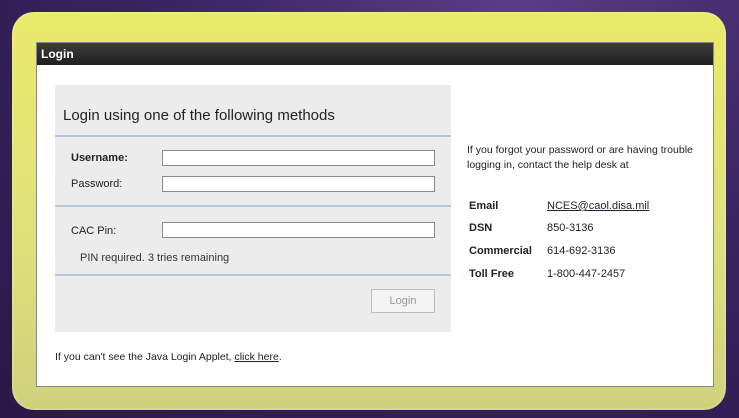  I want to click on click-here-link: click here, so click(256, 357).